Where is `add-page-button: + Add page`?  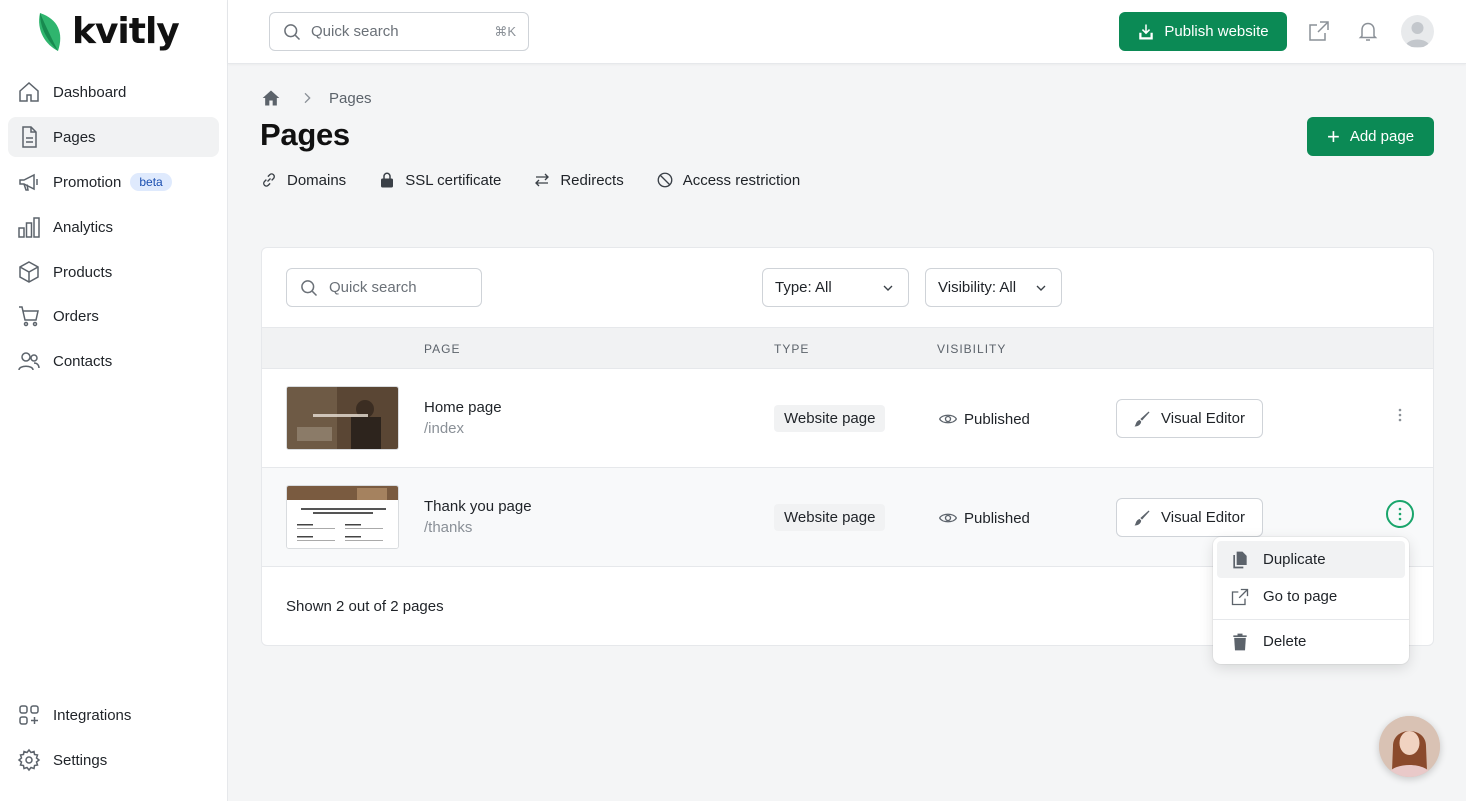 add-page-button: + Add page is located at coordinates (1370, 136).